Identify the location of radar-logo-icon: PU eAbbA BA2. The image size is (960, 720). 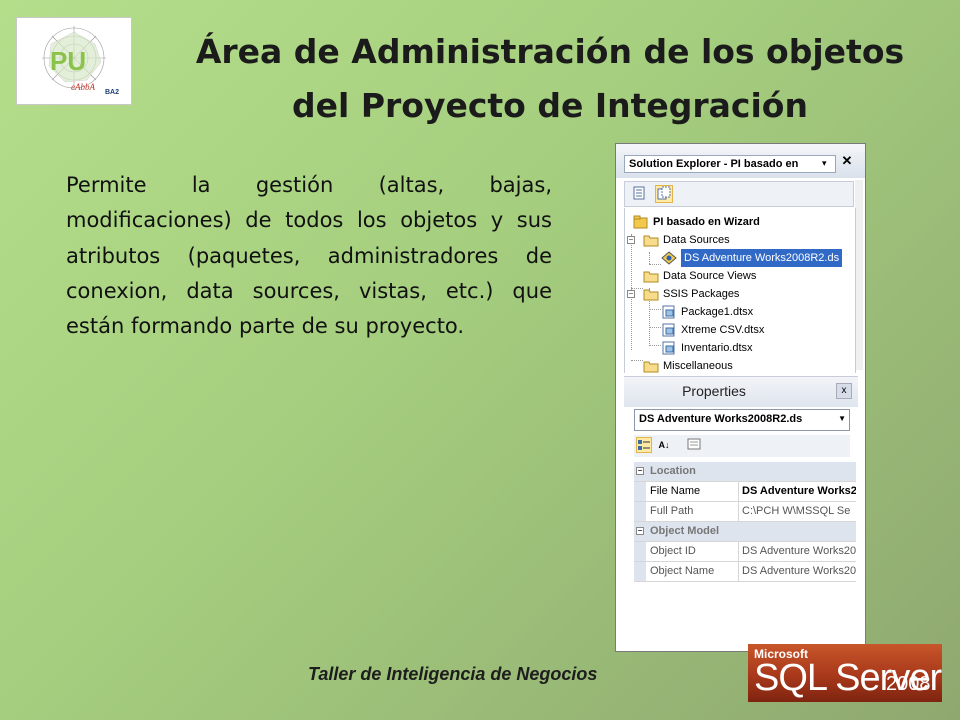
(80, 61).